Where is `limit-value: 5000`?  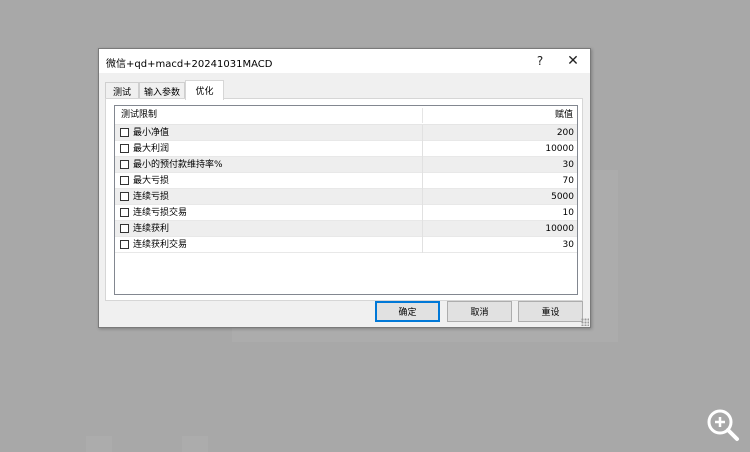
limit-value: 5000 is located at coordinates (562, 197).